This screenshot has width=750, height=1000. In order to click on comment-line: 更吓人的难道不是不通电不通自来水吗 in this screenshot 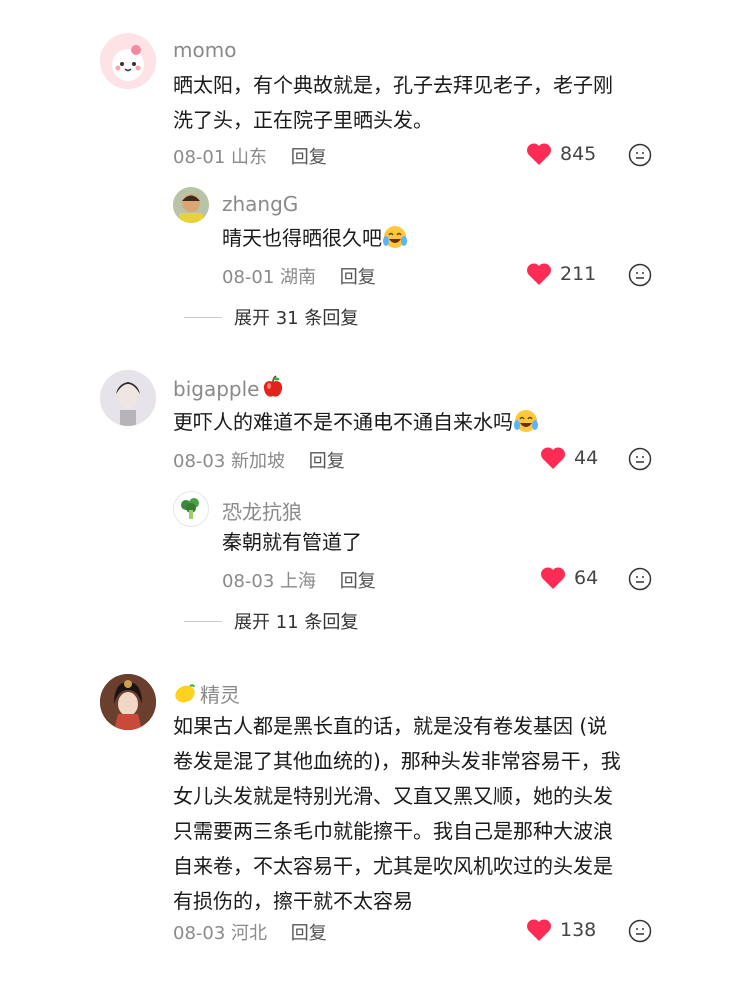, I will do `click(343, 422)`.